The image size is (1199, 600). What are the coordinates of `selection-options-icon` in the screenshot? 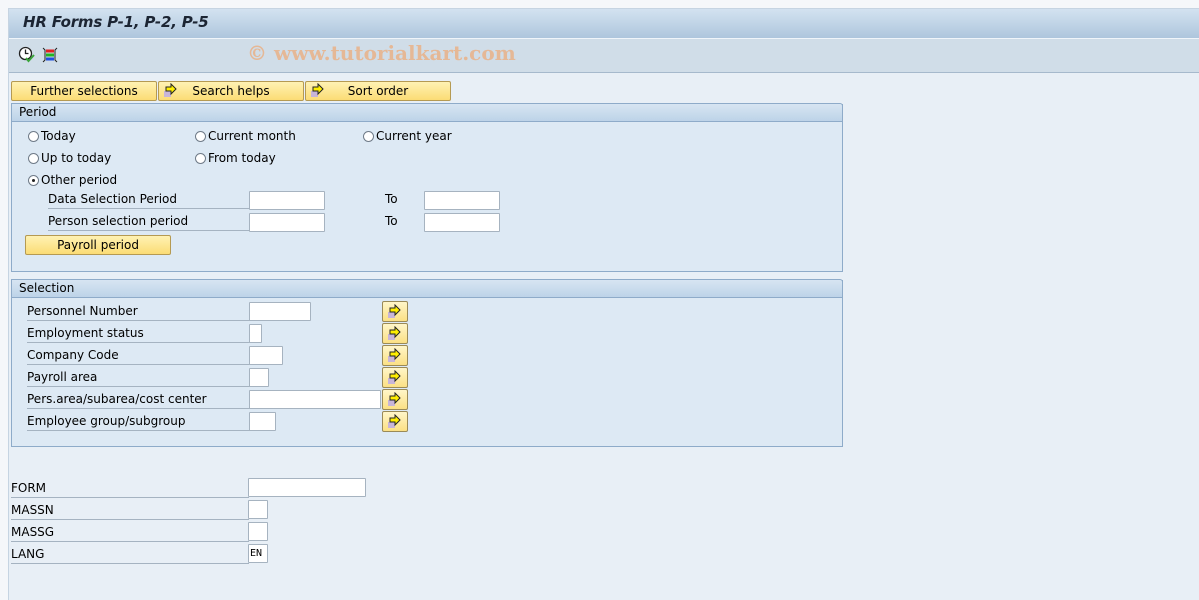 It's located at (50, 55).